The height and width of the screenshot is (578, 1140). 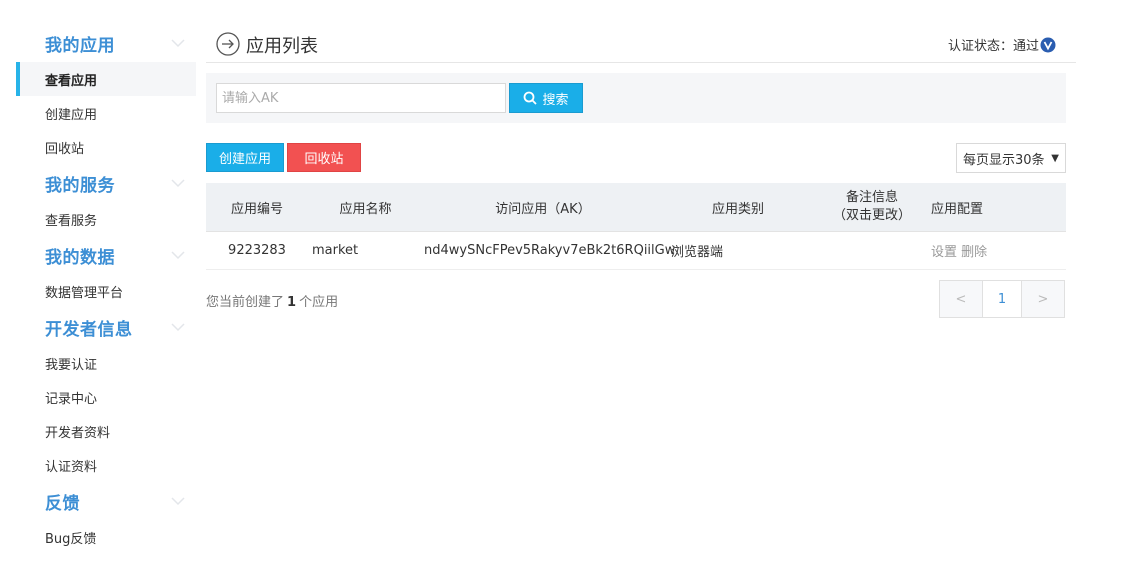 What do you see at coordinates (872, 207) in the screenshot?
I see `column-header-remark: 备注信息 （双击更改）` at bounding box center [872, 207].